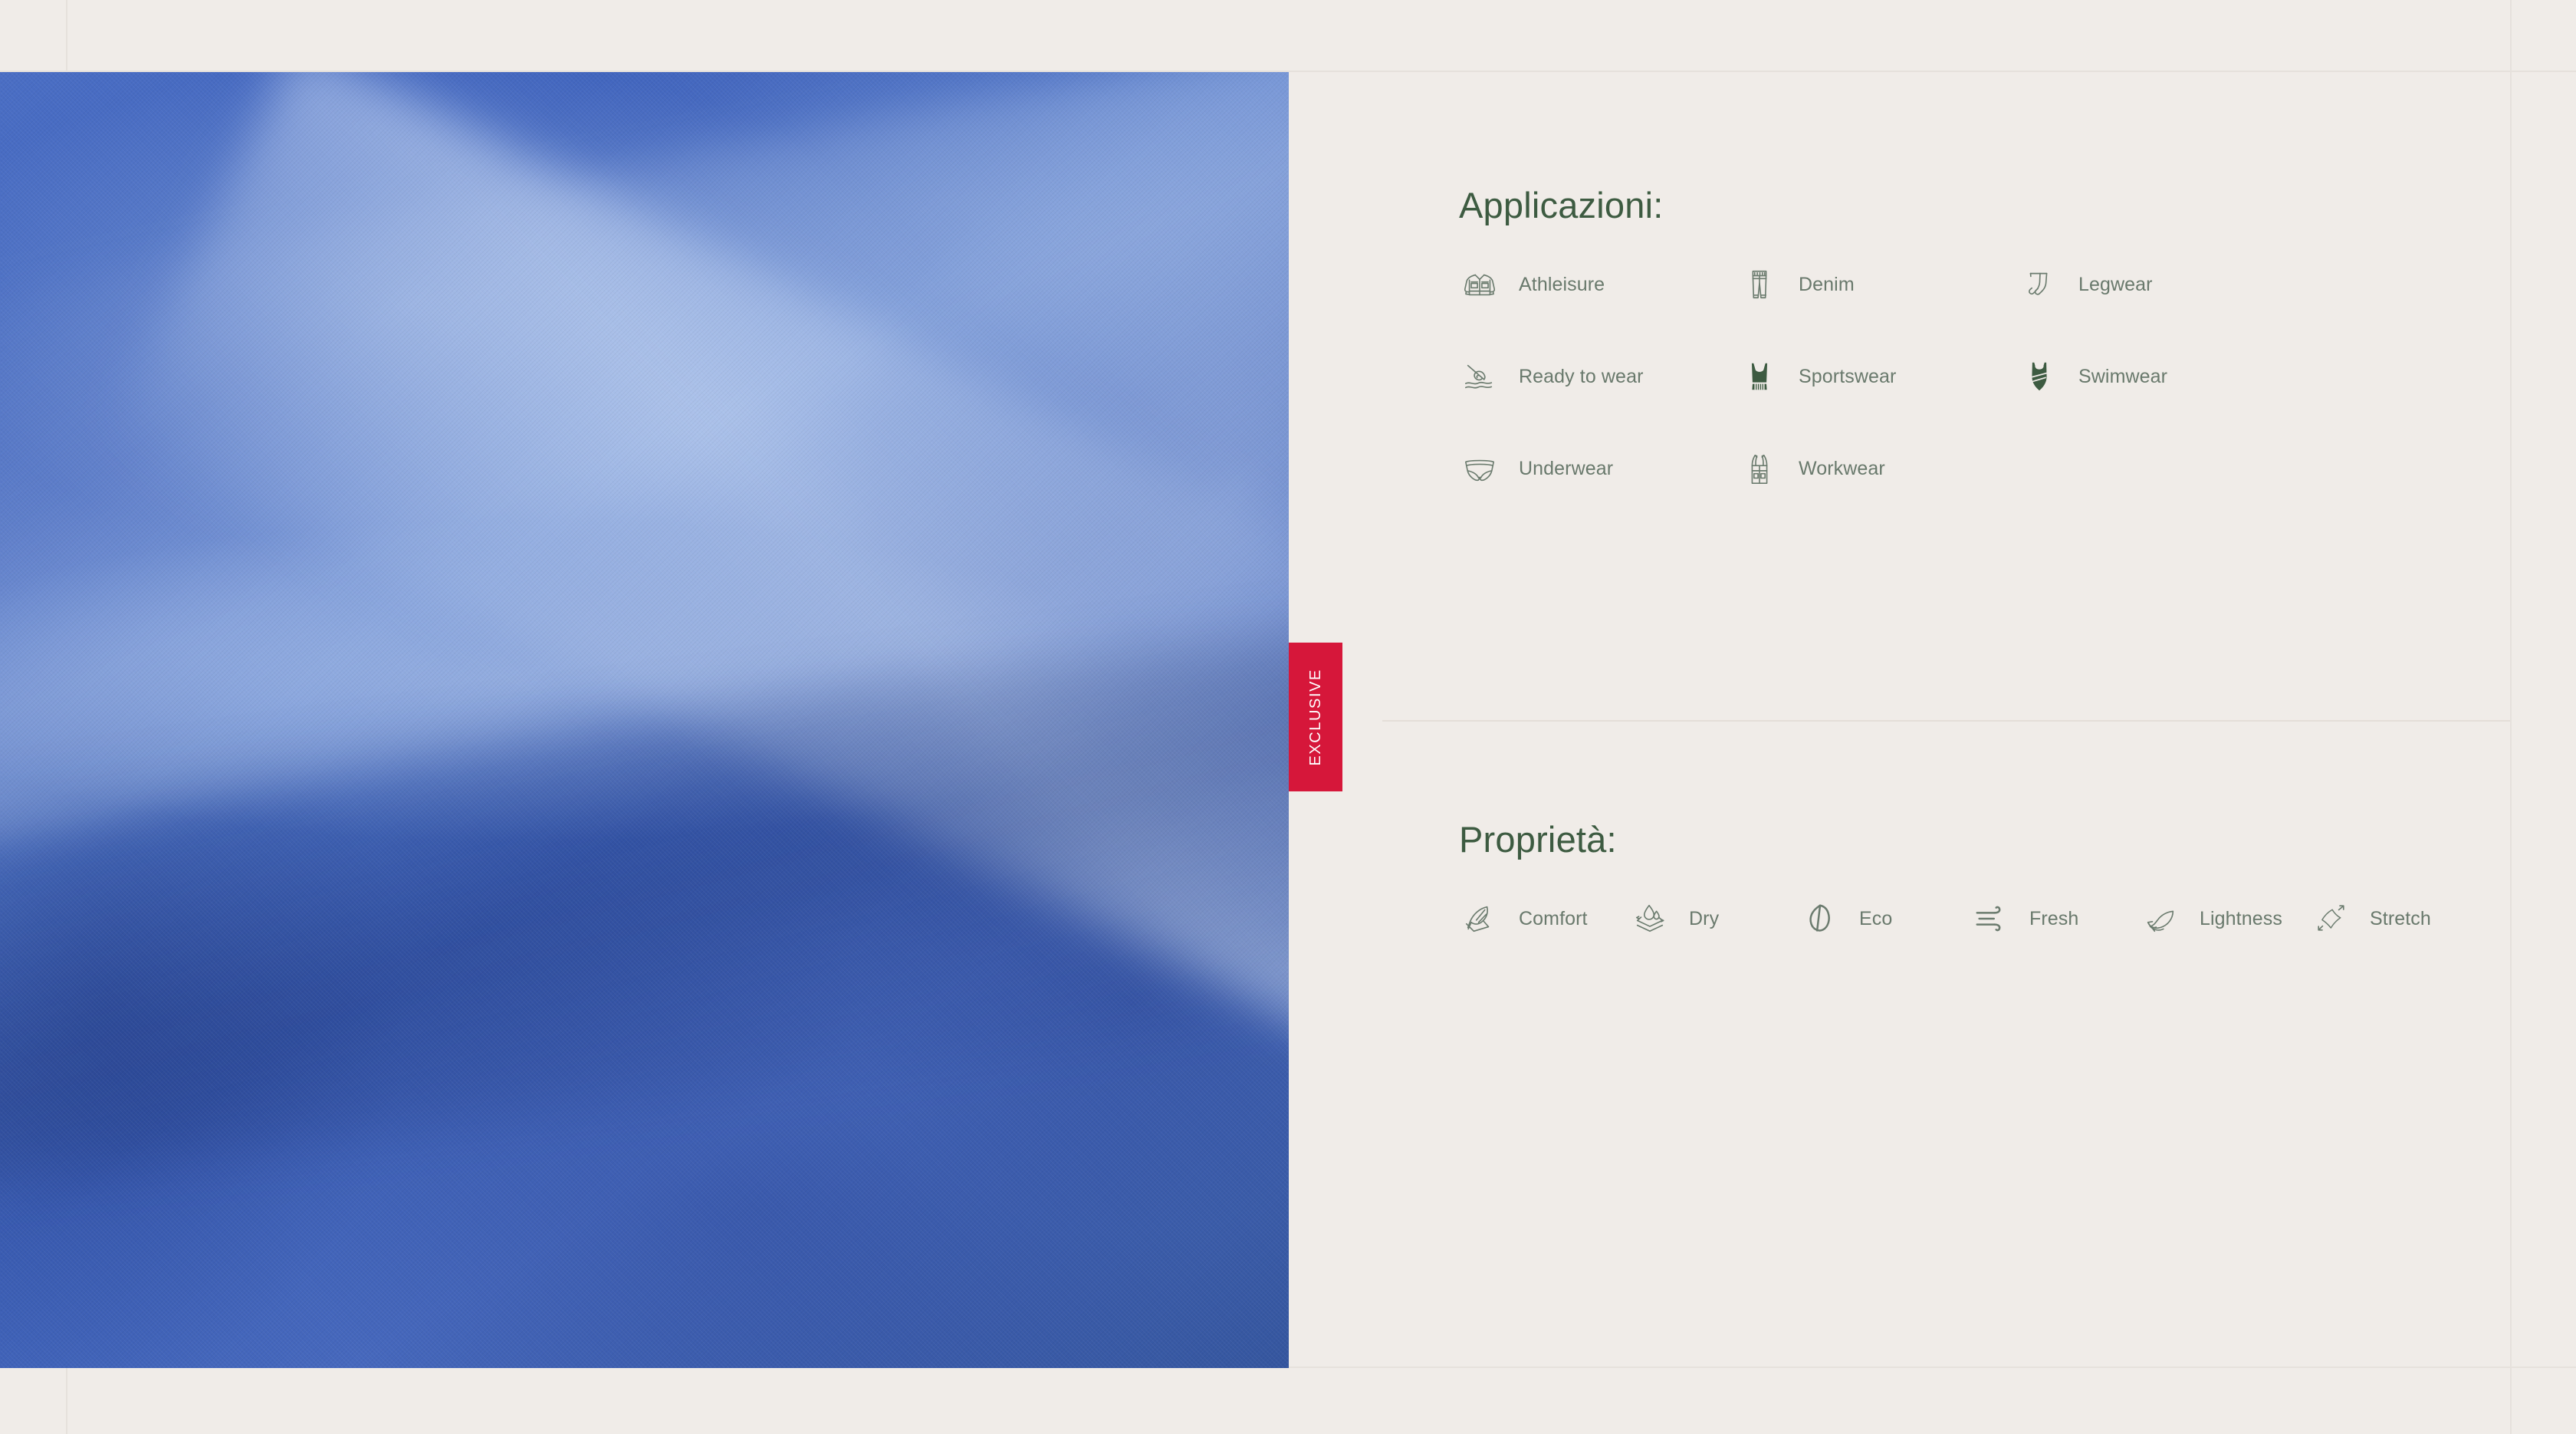 This screenshot has width=2576, height=1434. I want to click on wind-icon, so click(1991, 918).